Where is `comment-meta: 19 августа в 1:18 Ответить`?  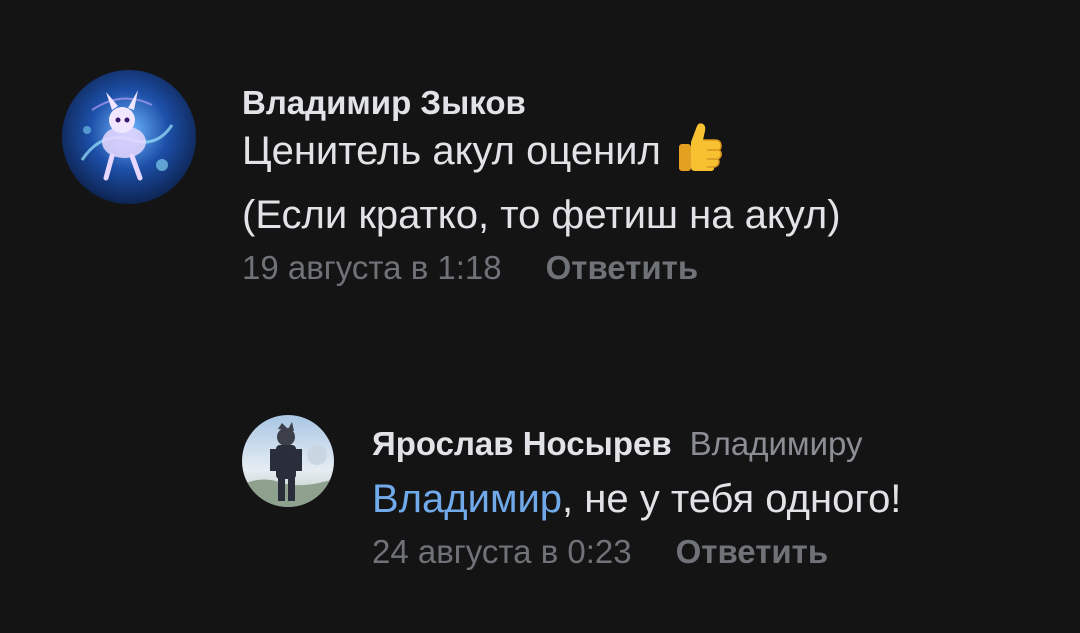
comment-meta: 19 августа в 1:18 Ответить is located at coordinates (541, 268).